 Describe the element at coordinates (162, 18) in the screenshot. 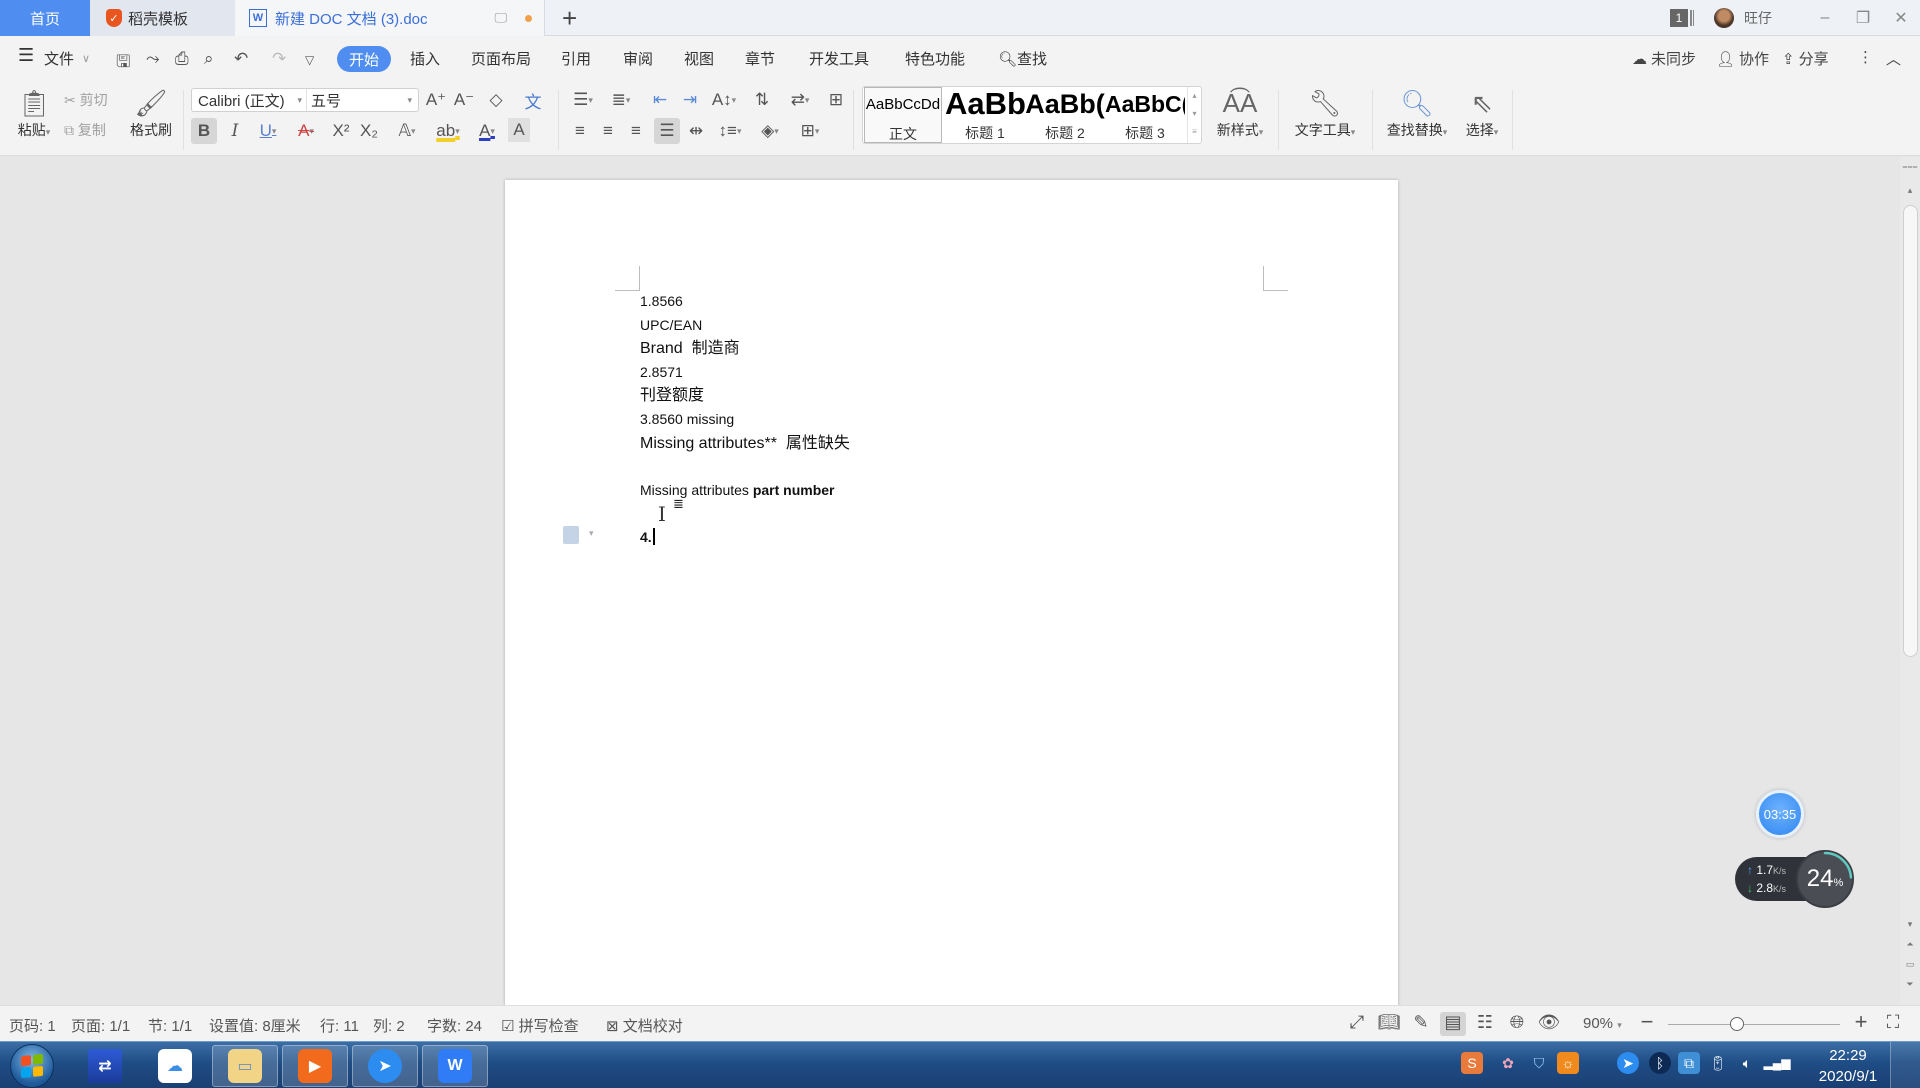

I see `tab-template: ✓ 稻壳模板` at that location.